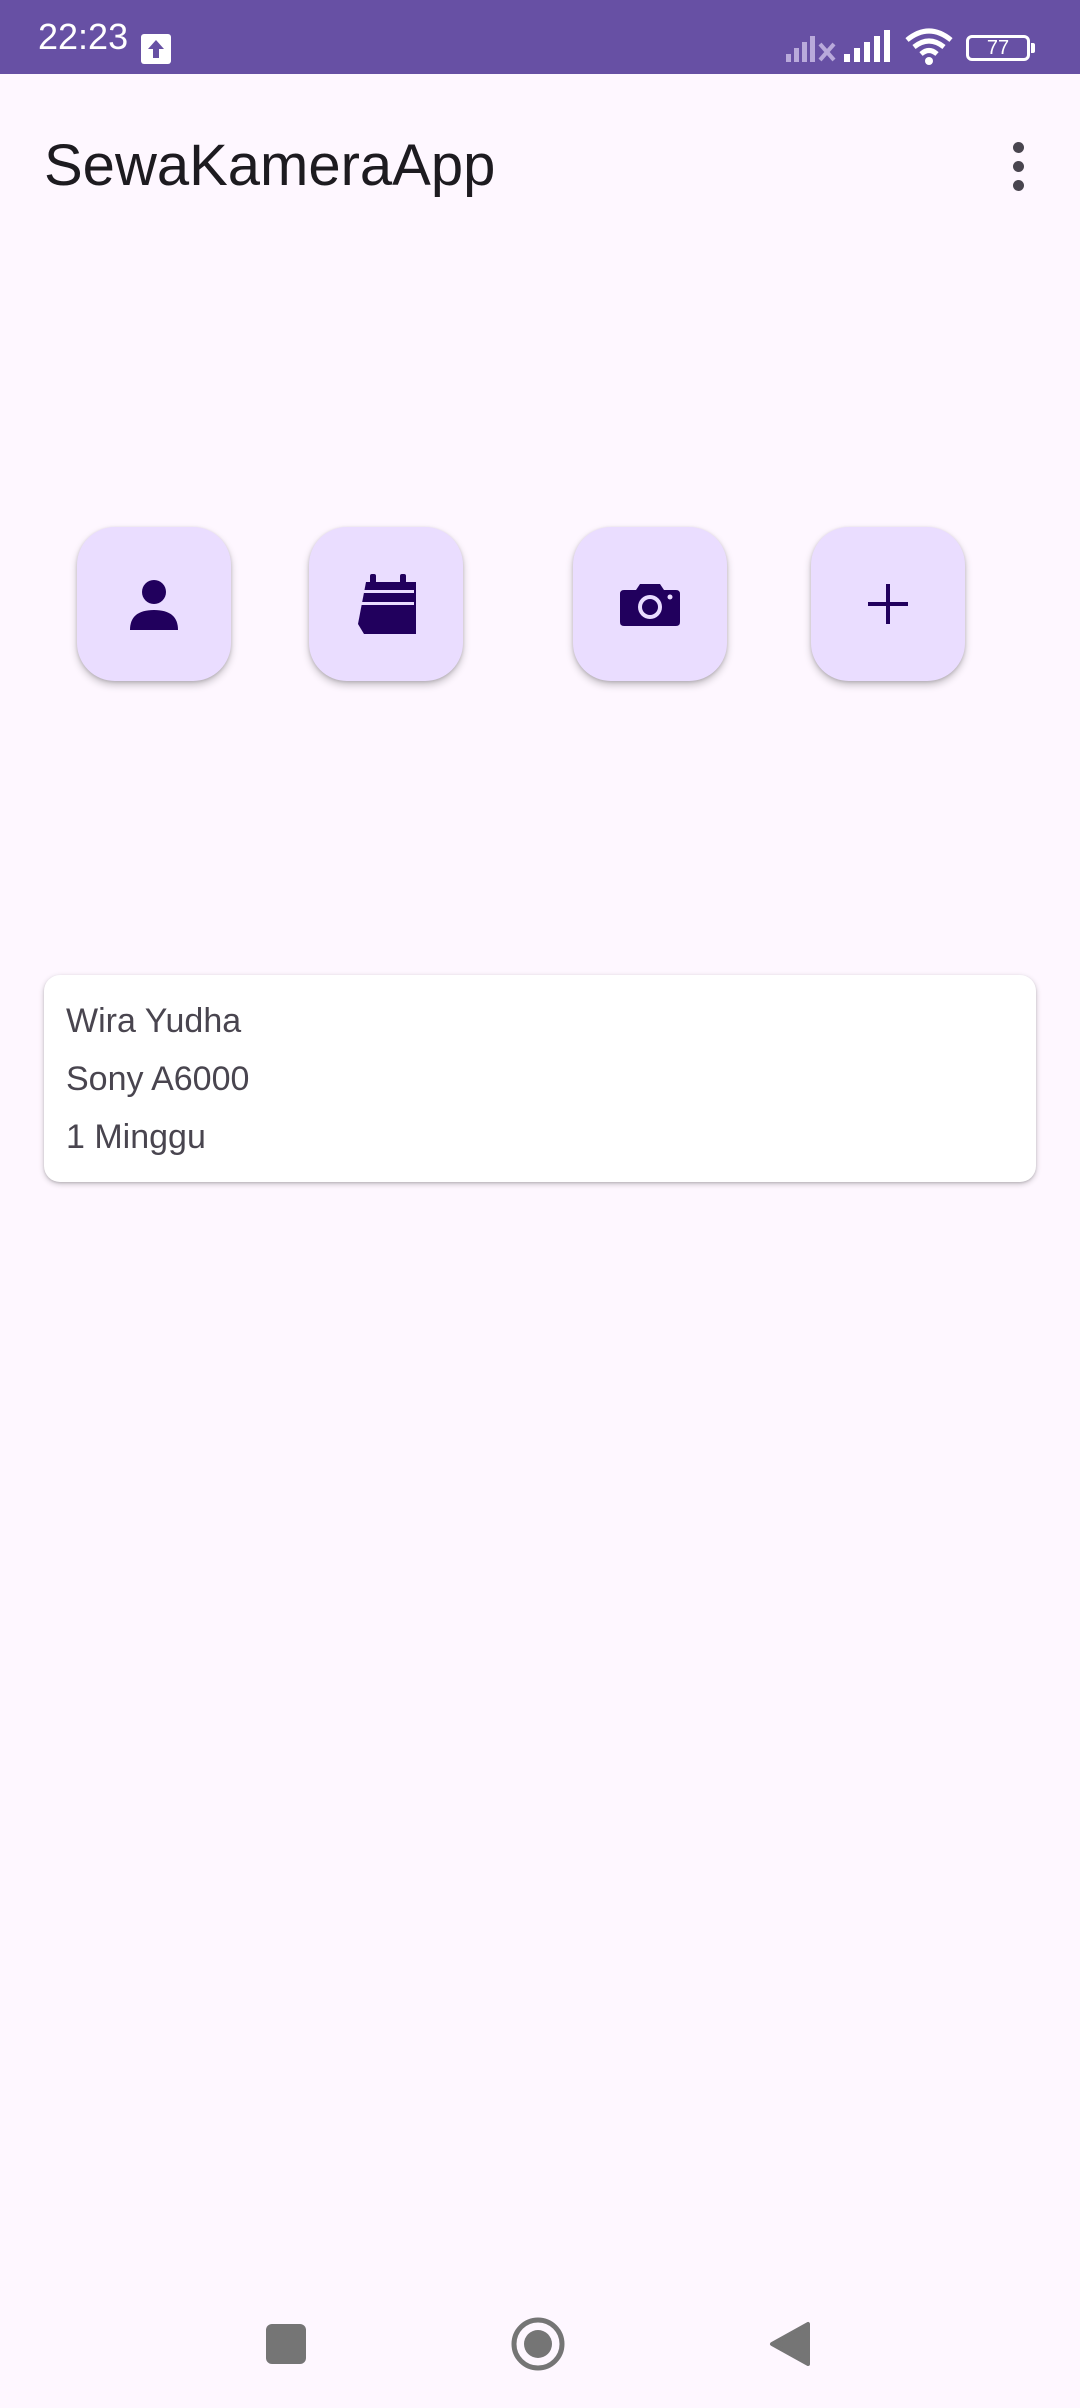 The image size is (1080, 2408). Describe the element at coordinates (156, 49) in the screenshot. I see `upload-icon` at that location.